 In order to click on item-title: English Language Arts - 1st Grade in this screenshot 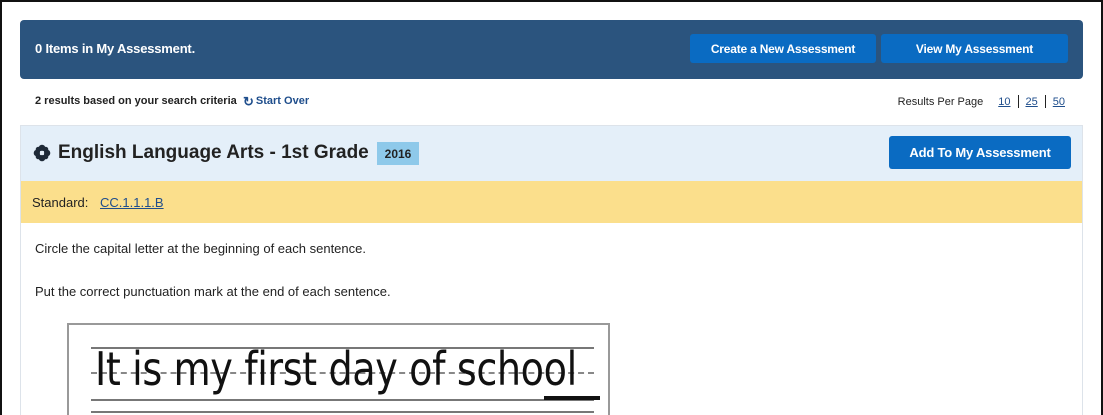, I will do `click(213, 152)`.